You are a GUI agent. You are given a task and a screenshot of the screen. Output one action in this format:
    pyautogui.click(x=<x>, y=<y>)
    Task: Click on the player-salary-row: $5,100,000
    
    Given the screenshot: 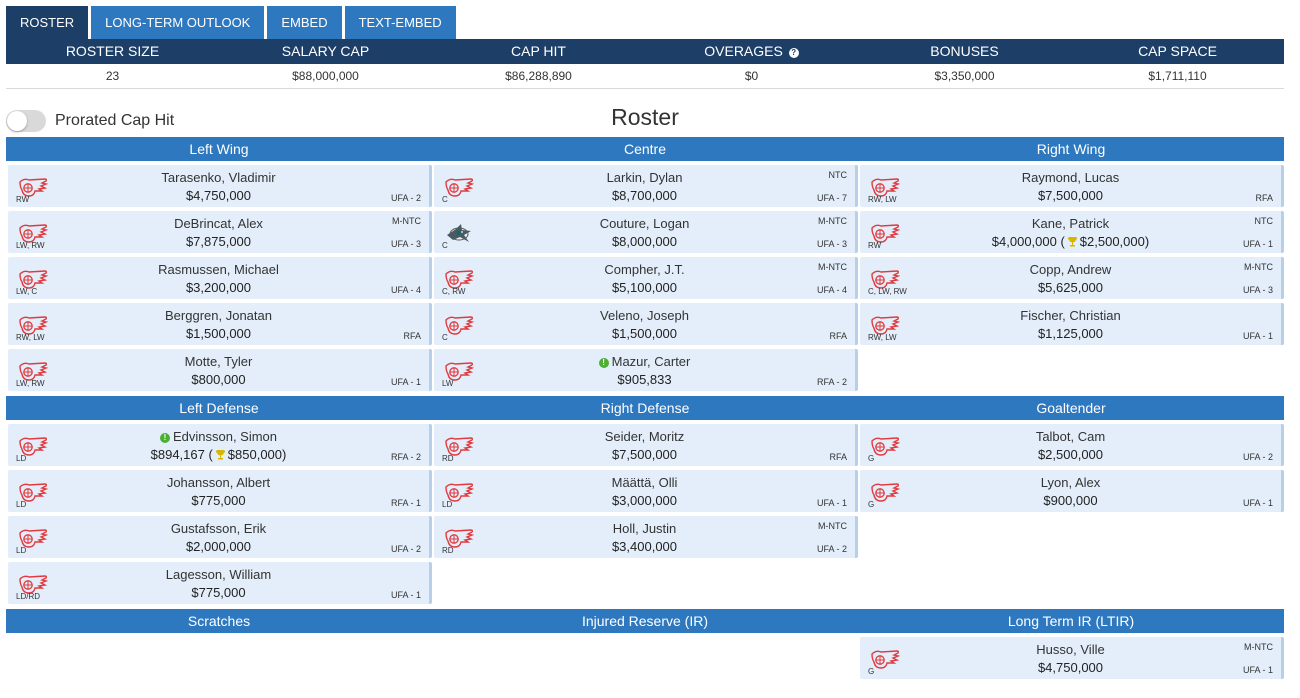 What is the action you would take?
    pyautogui.click(x=644, y=287)
    